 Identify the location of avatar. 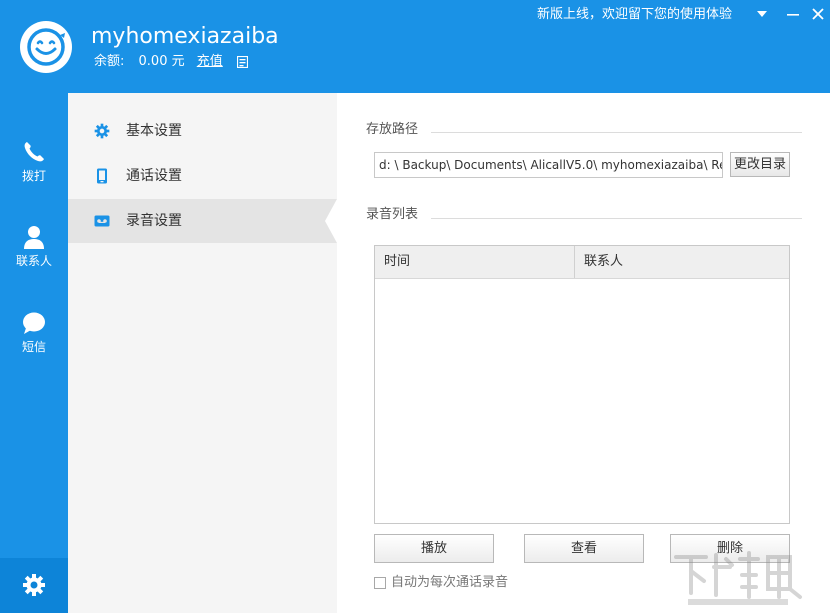
(46, 47).